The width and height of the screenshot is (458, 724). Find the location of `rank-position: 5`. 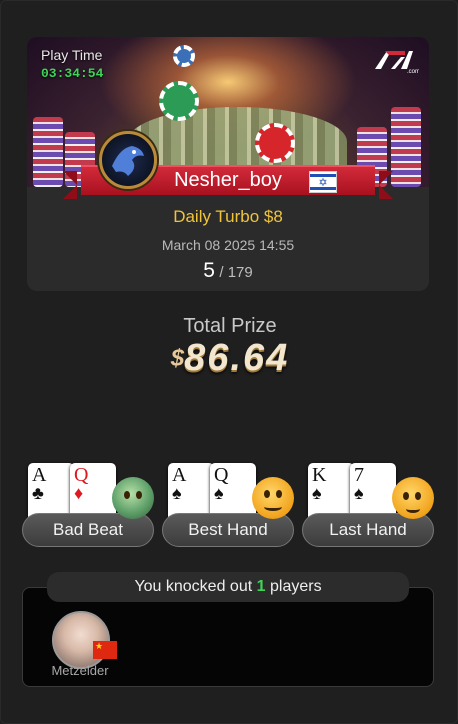

rank-position: 5 is located at coordinates (209, 270).